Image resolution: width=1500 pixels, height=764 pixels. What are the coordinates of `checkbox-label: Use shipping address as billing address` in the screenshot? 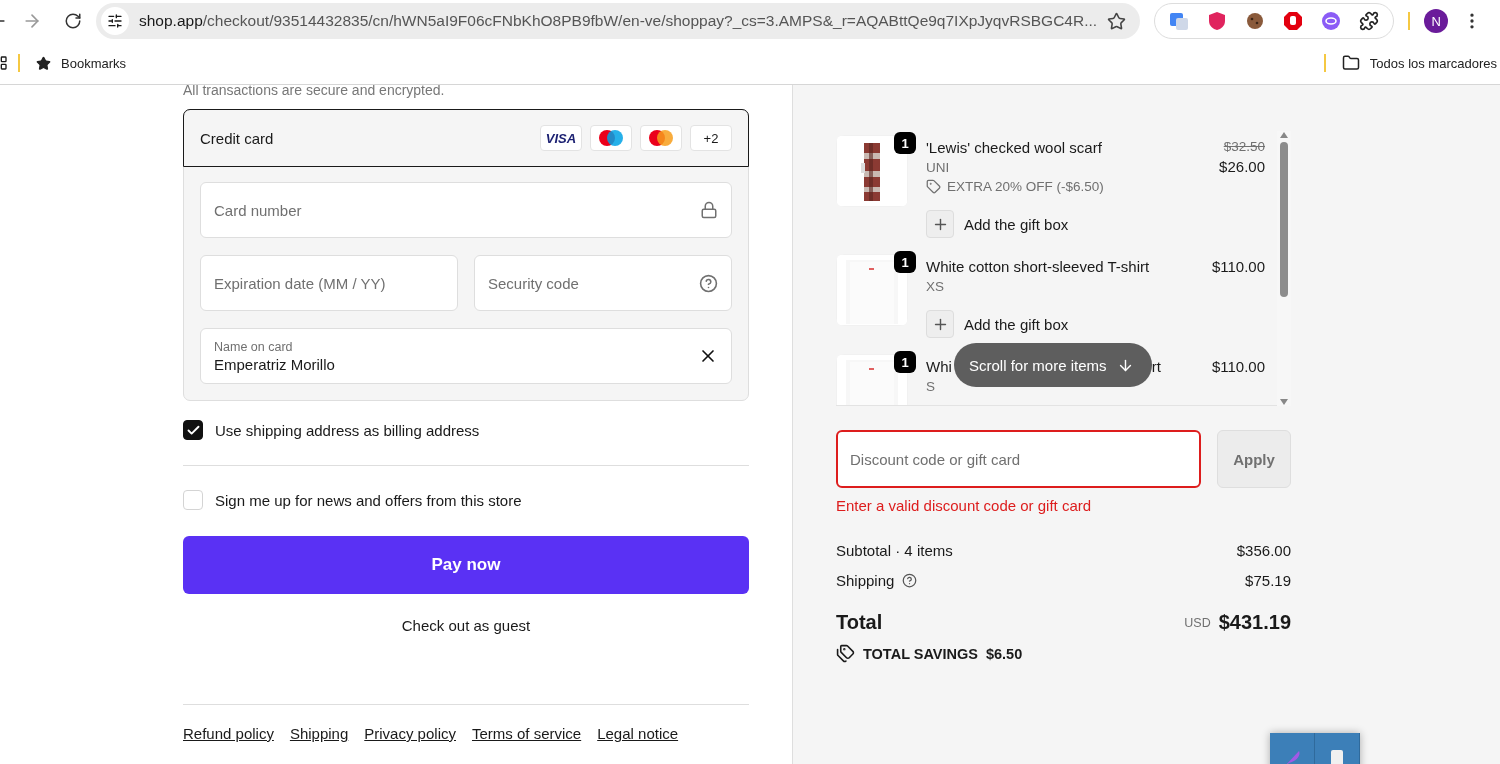 It's located at (347, 430).